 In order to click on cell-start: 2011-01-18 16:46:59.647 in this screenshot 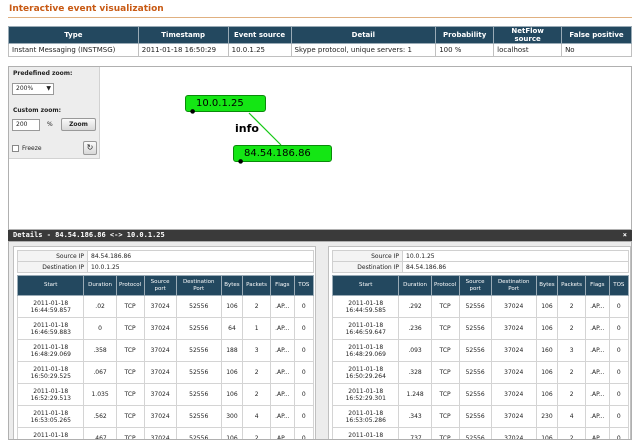, I will do `click(365, 328)`.